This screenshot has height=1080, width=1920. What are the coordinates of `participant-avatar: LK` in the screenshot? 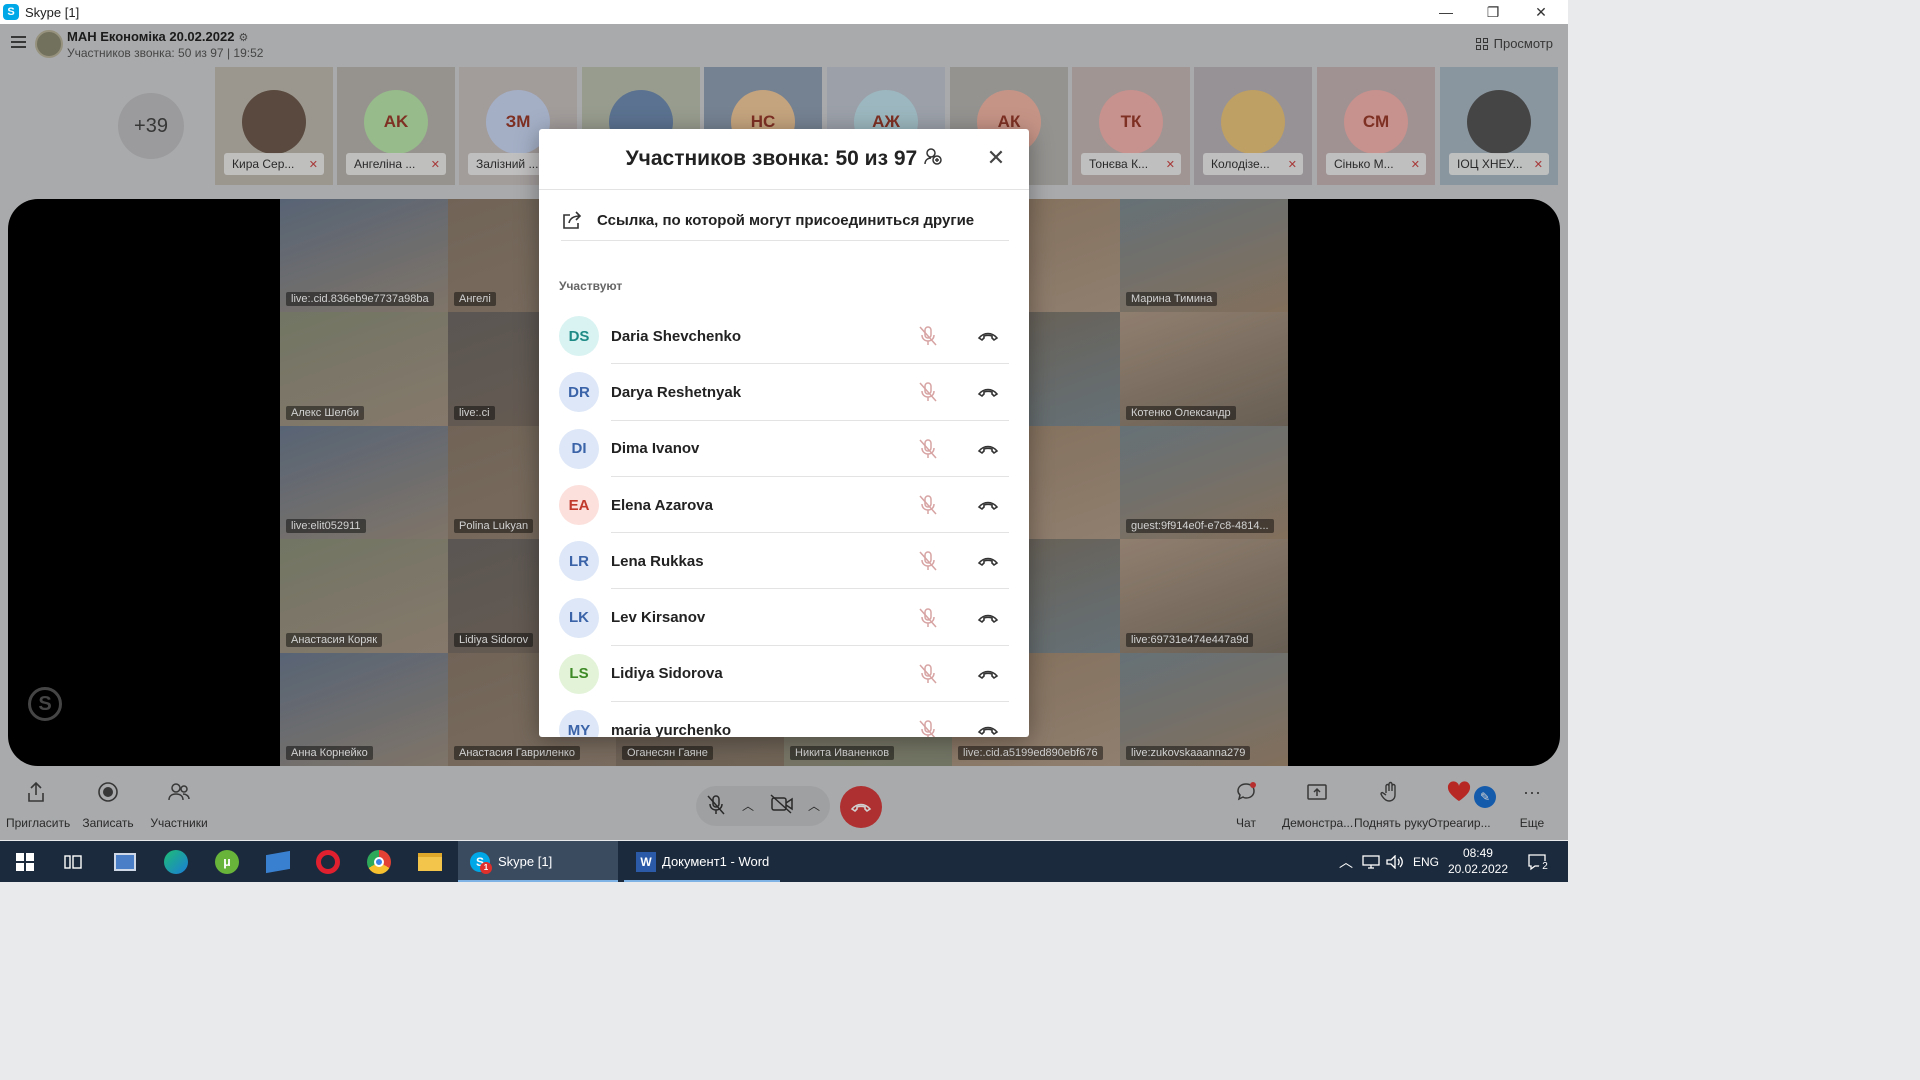 It's located at (579, 617).